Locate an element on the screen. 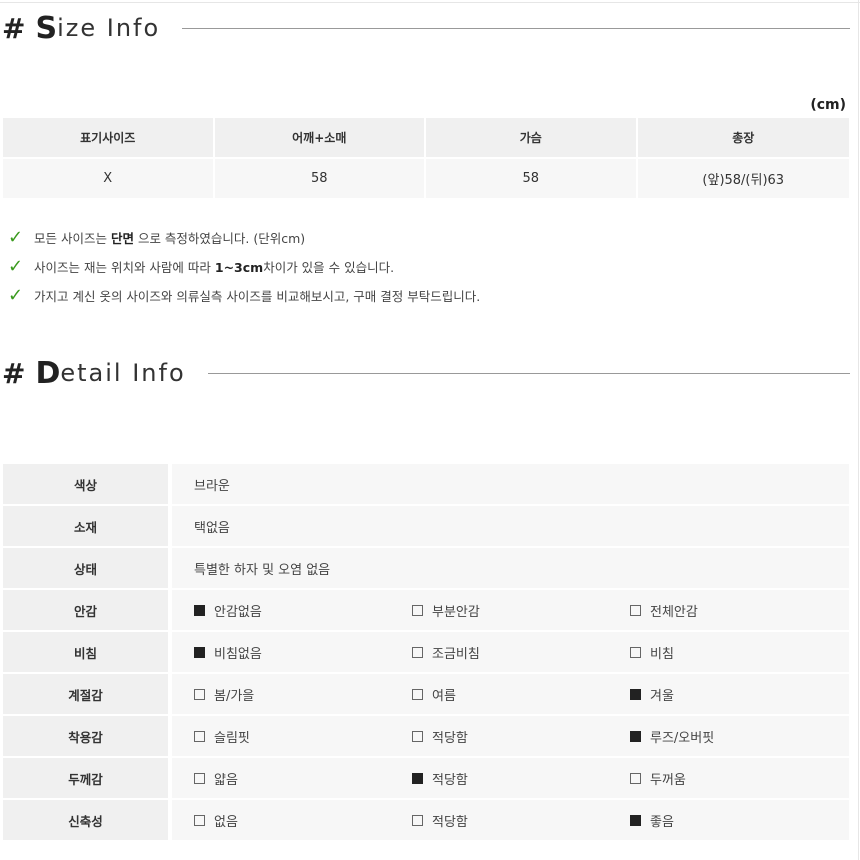 The height and width of the screenshot is (860, 860). detail-option-label: 비침없음 is located at coordinates (238, 654).